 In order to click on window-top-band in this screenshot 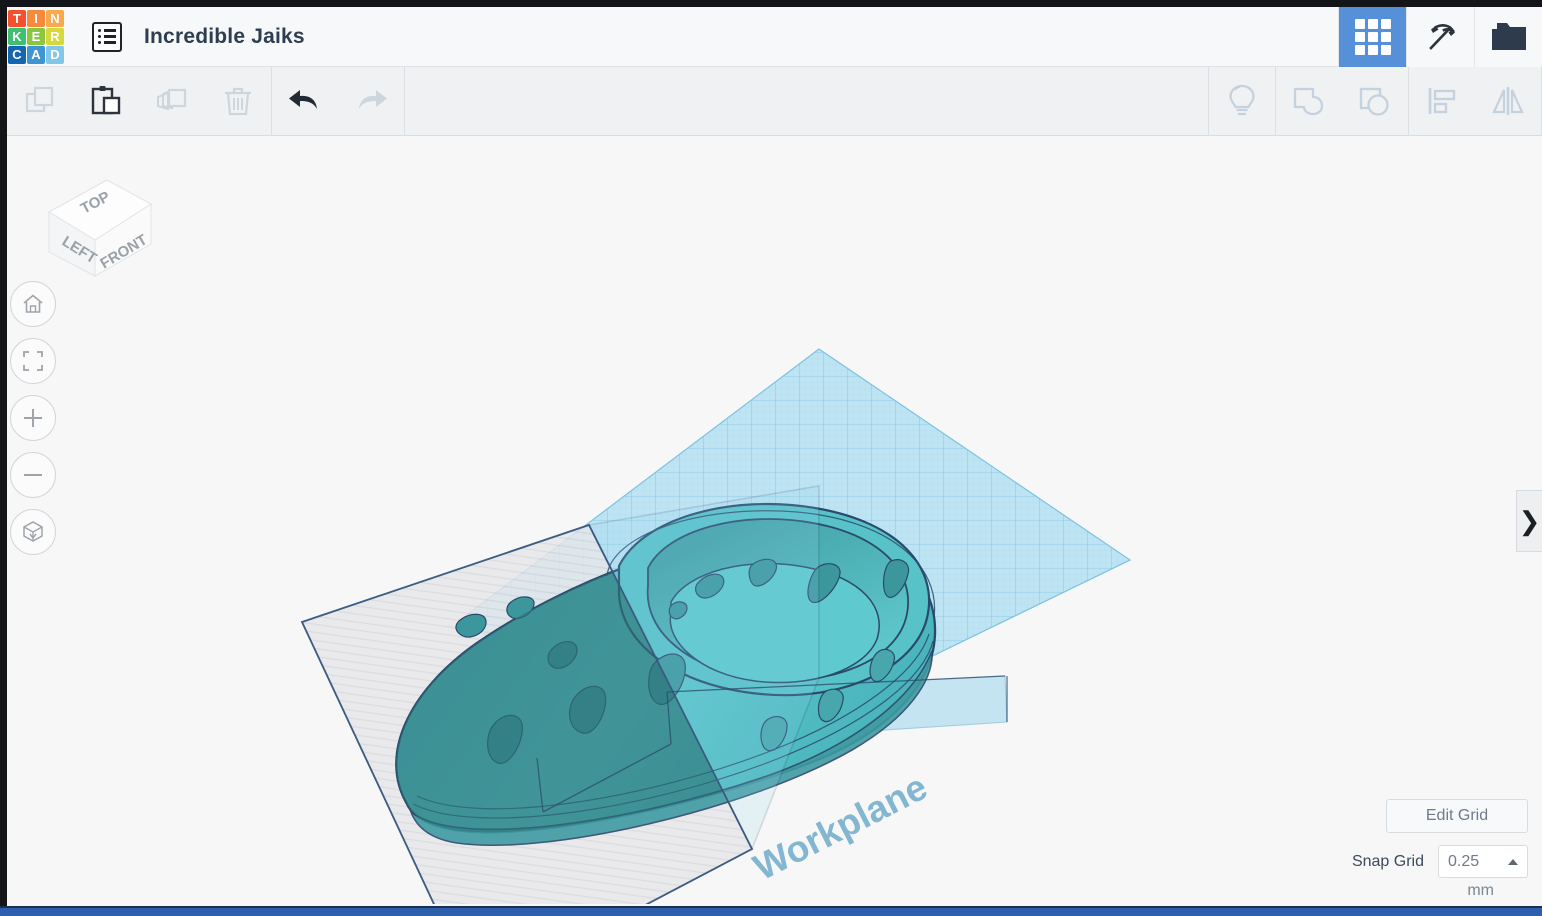, I will do `click(771, 3)`.